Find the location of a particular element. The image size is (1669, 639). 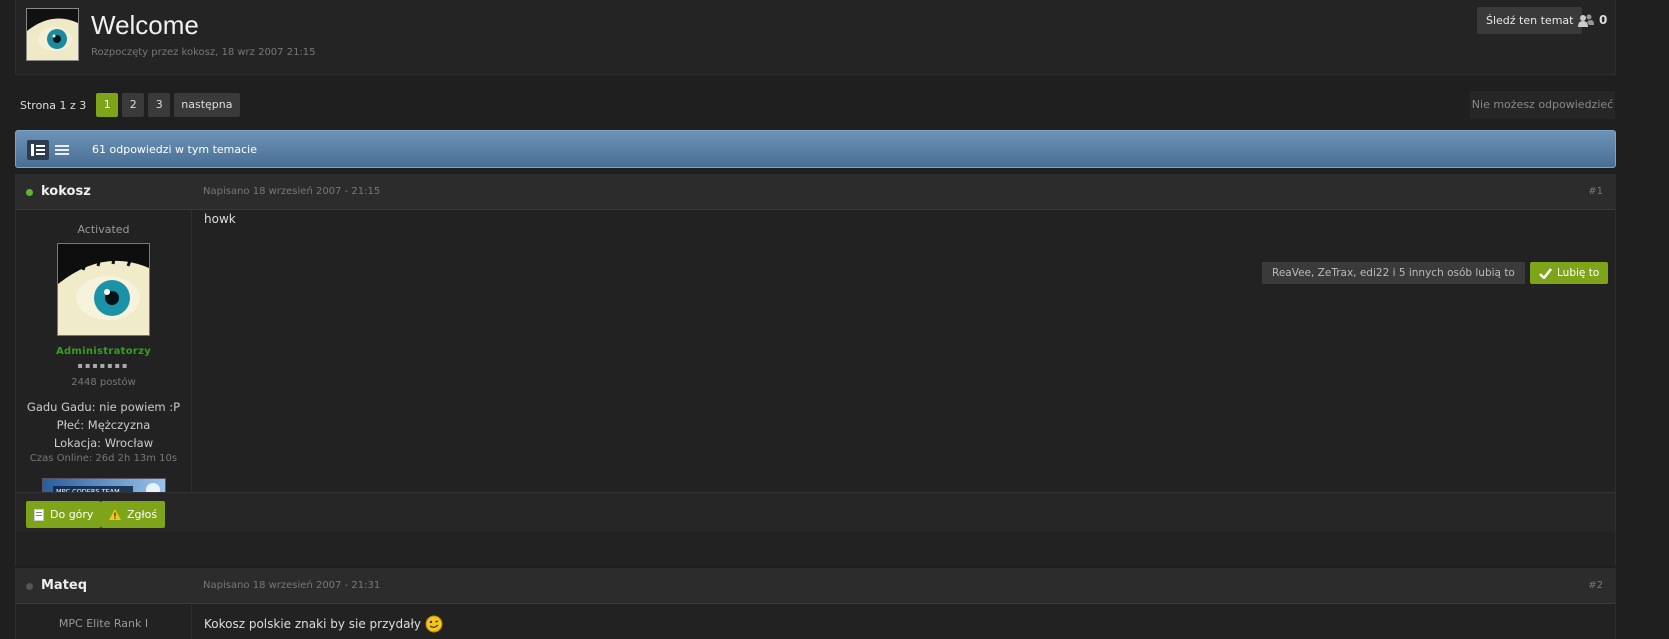

post-author: Mateq is located at coordinates (64, 585).